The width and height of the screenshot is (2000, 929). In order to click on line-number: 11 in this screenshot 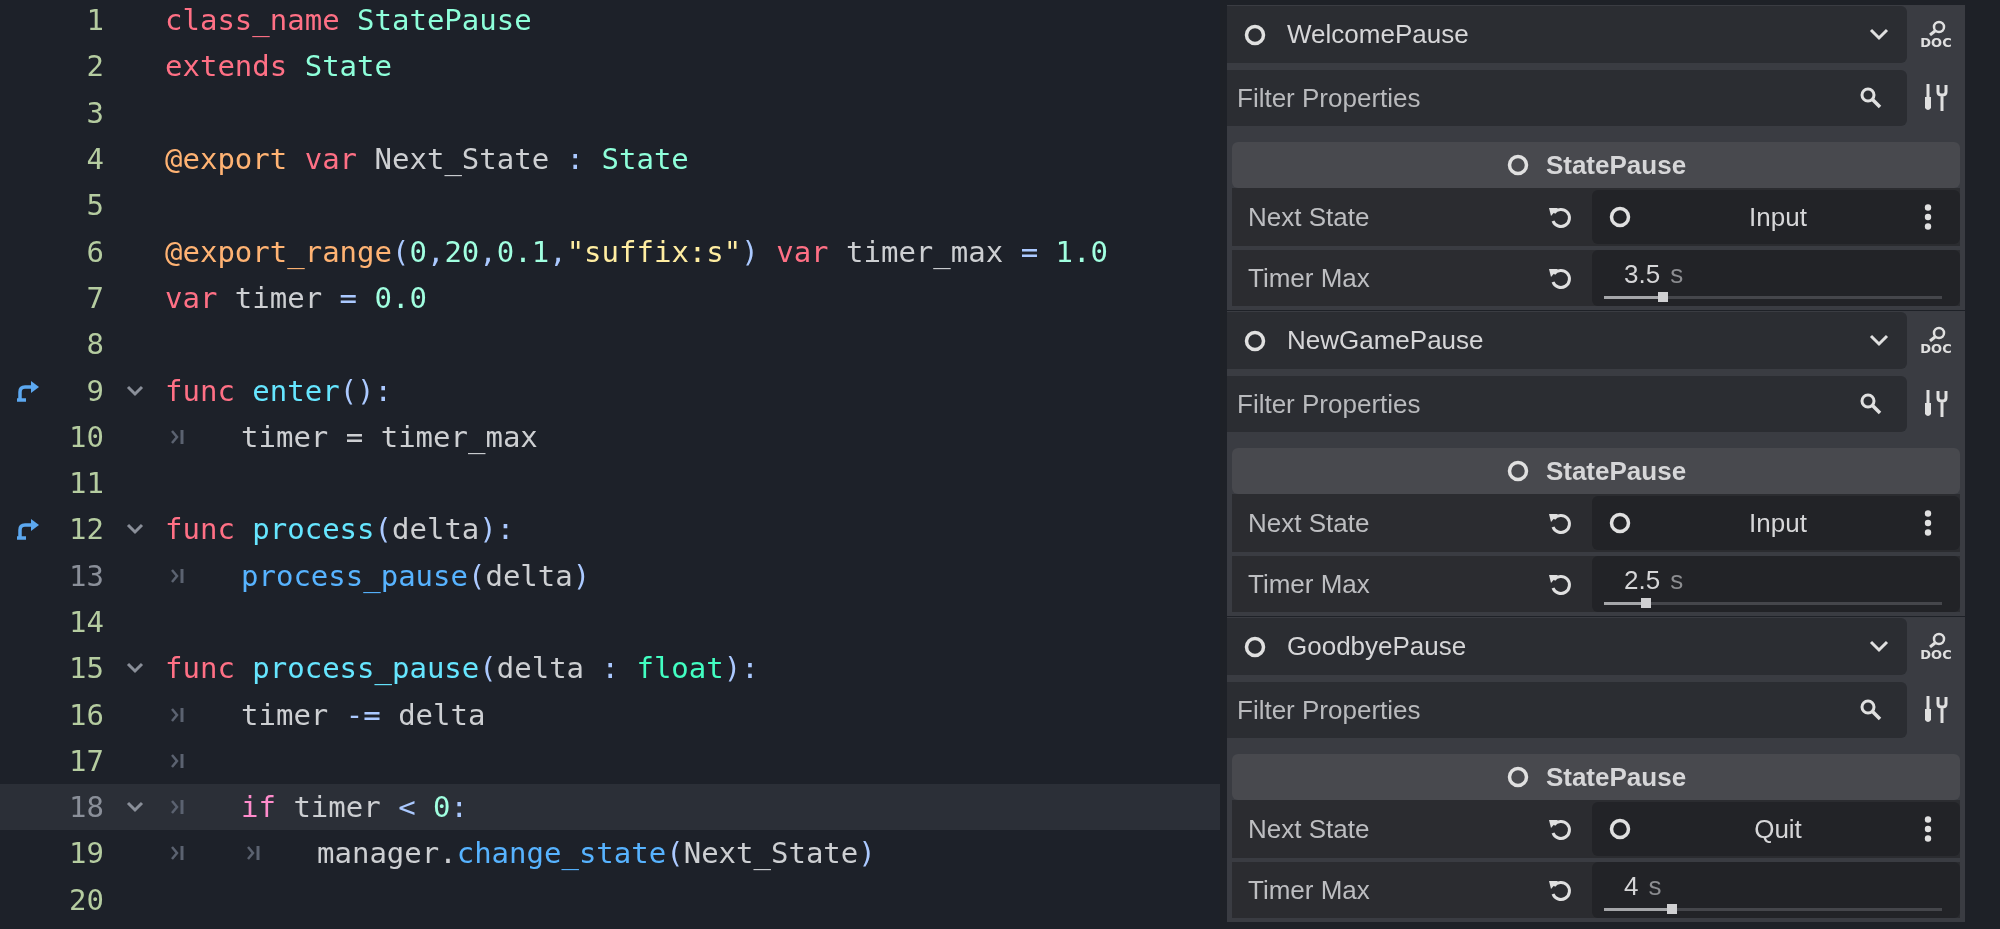, I will do `click(86, 483)`.